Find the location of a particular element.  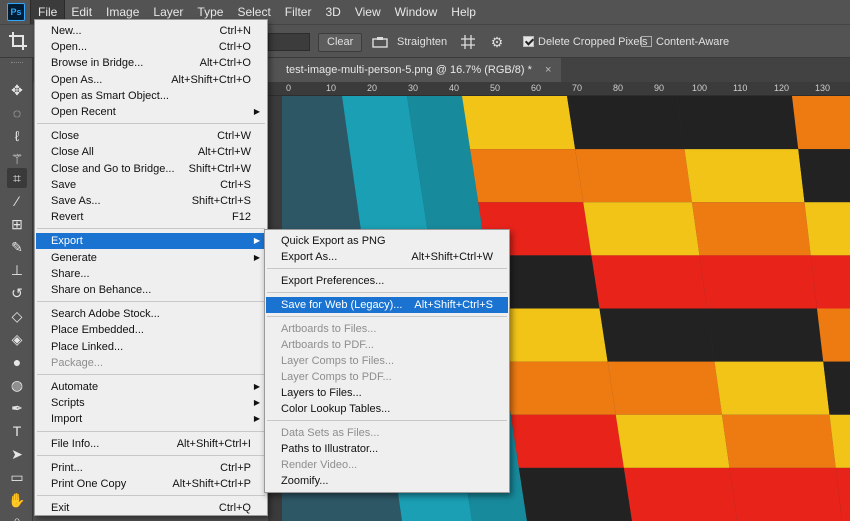

rectangle-tool-icon: ▭ is located at coordinates (17, 477).